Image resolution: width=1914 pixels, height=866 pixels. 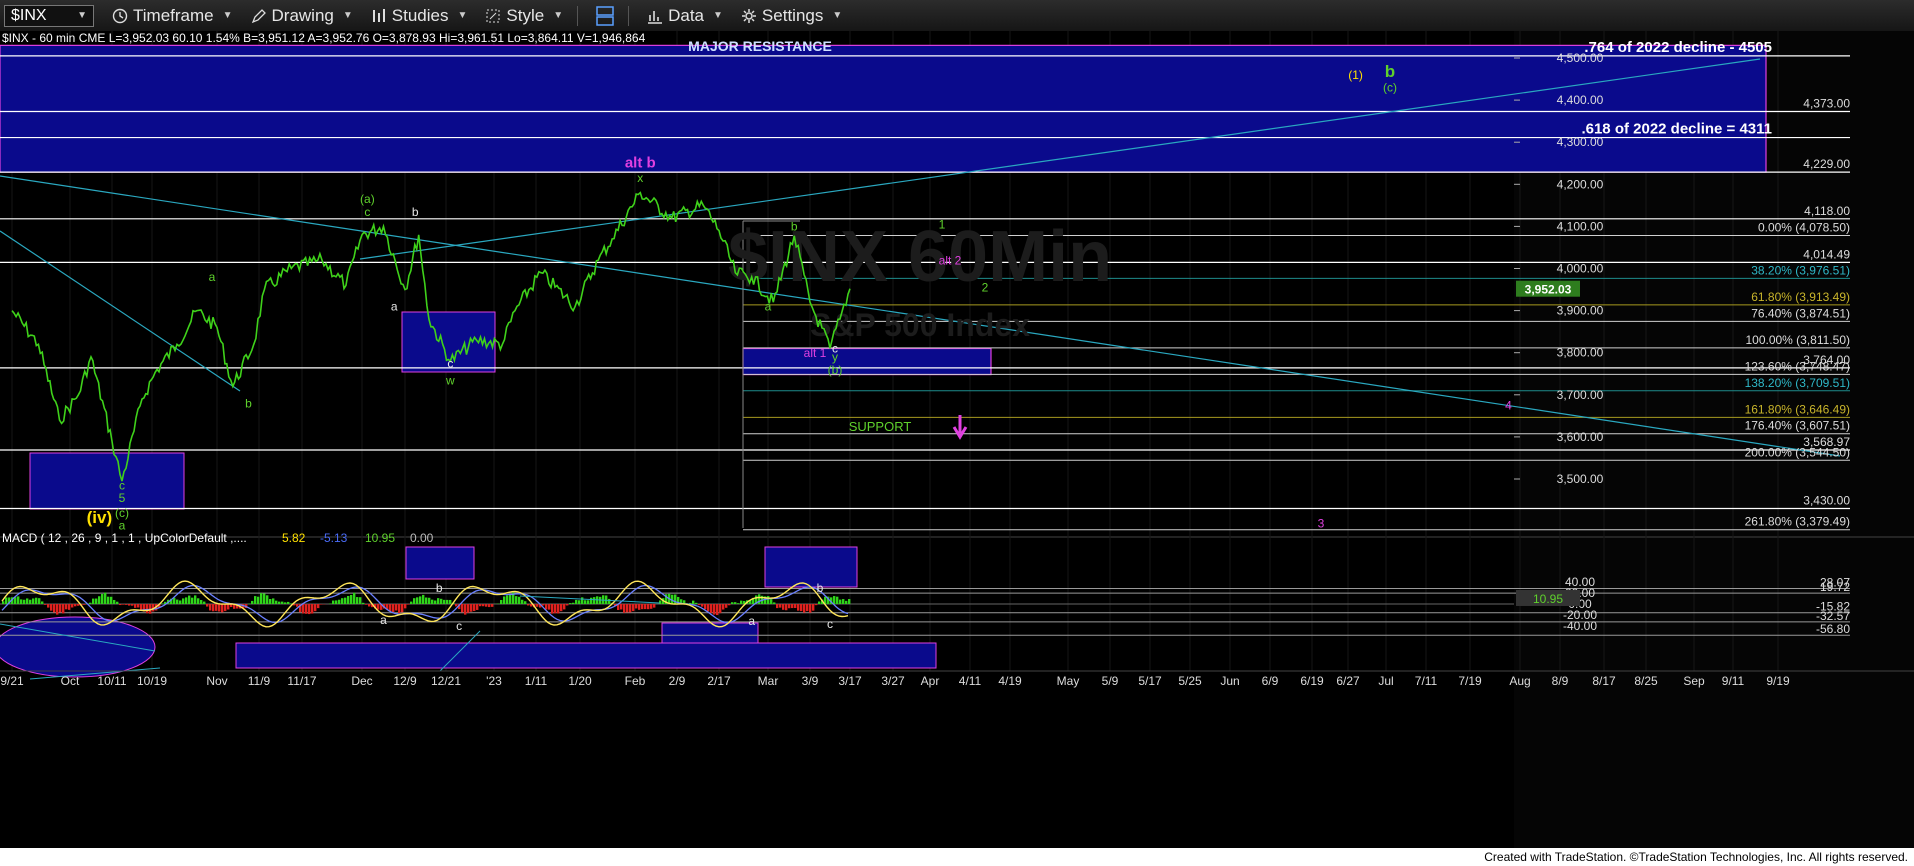 I want to click on date-tick-label: Sep, so click(x=1694, y=681).